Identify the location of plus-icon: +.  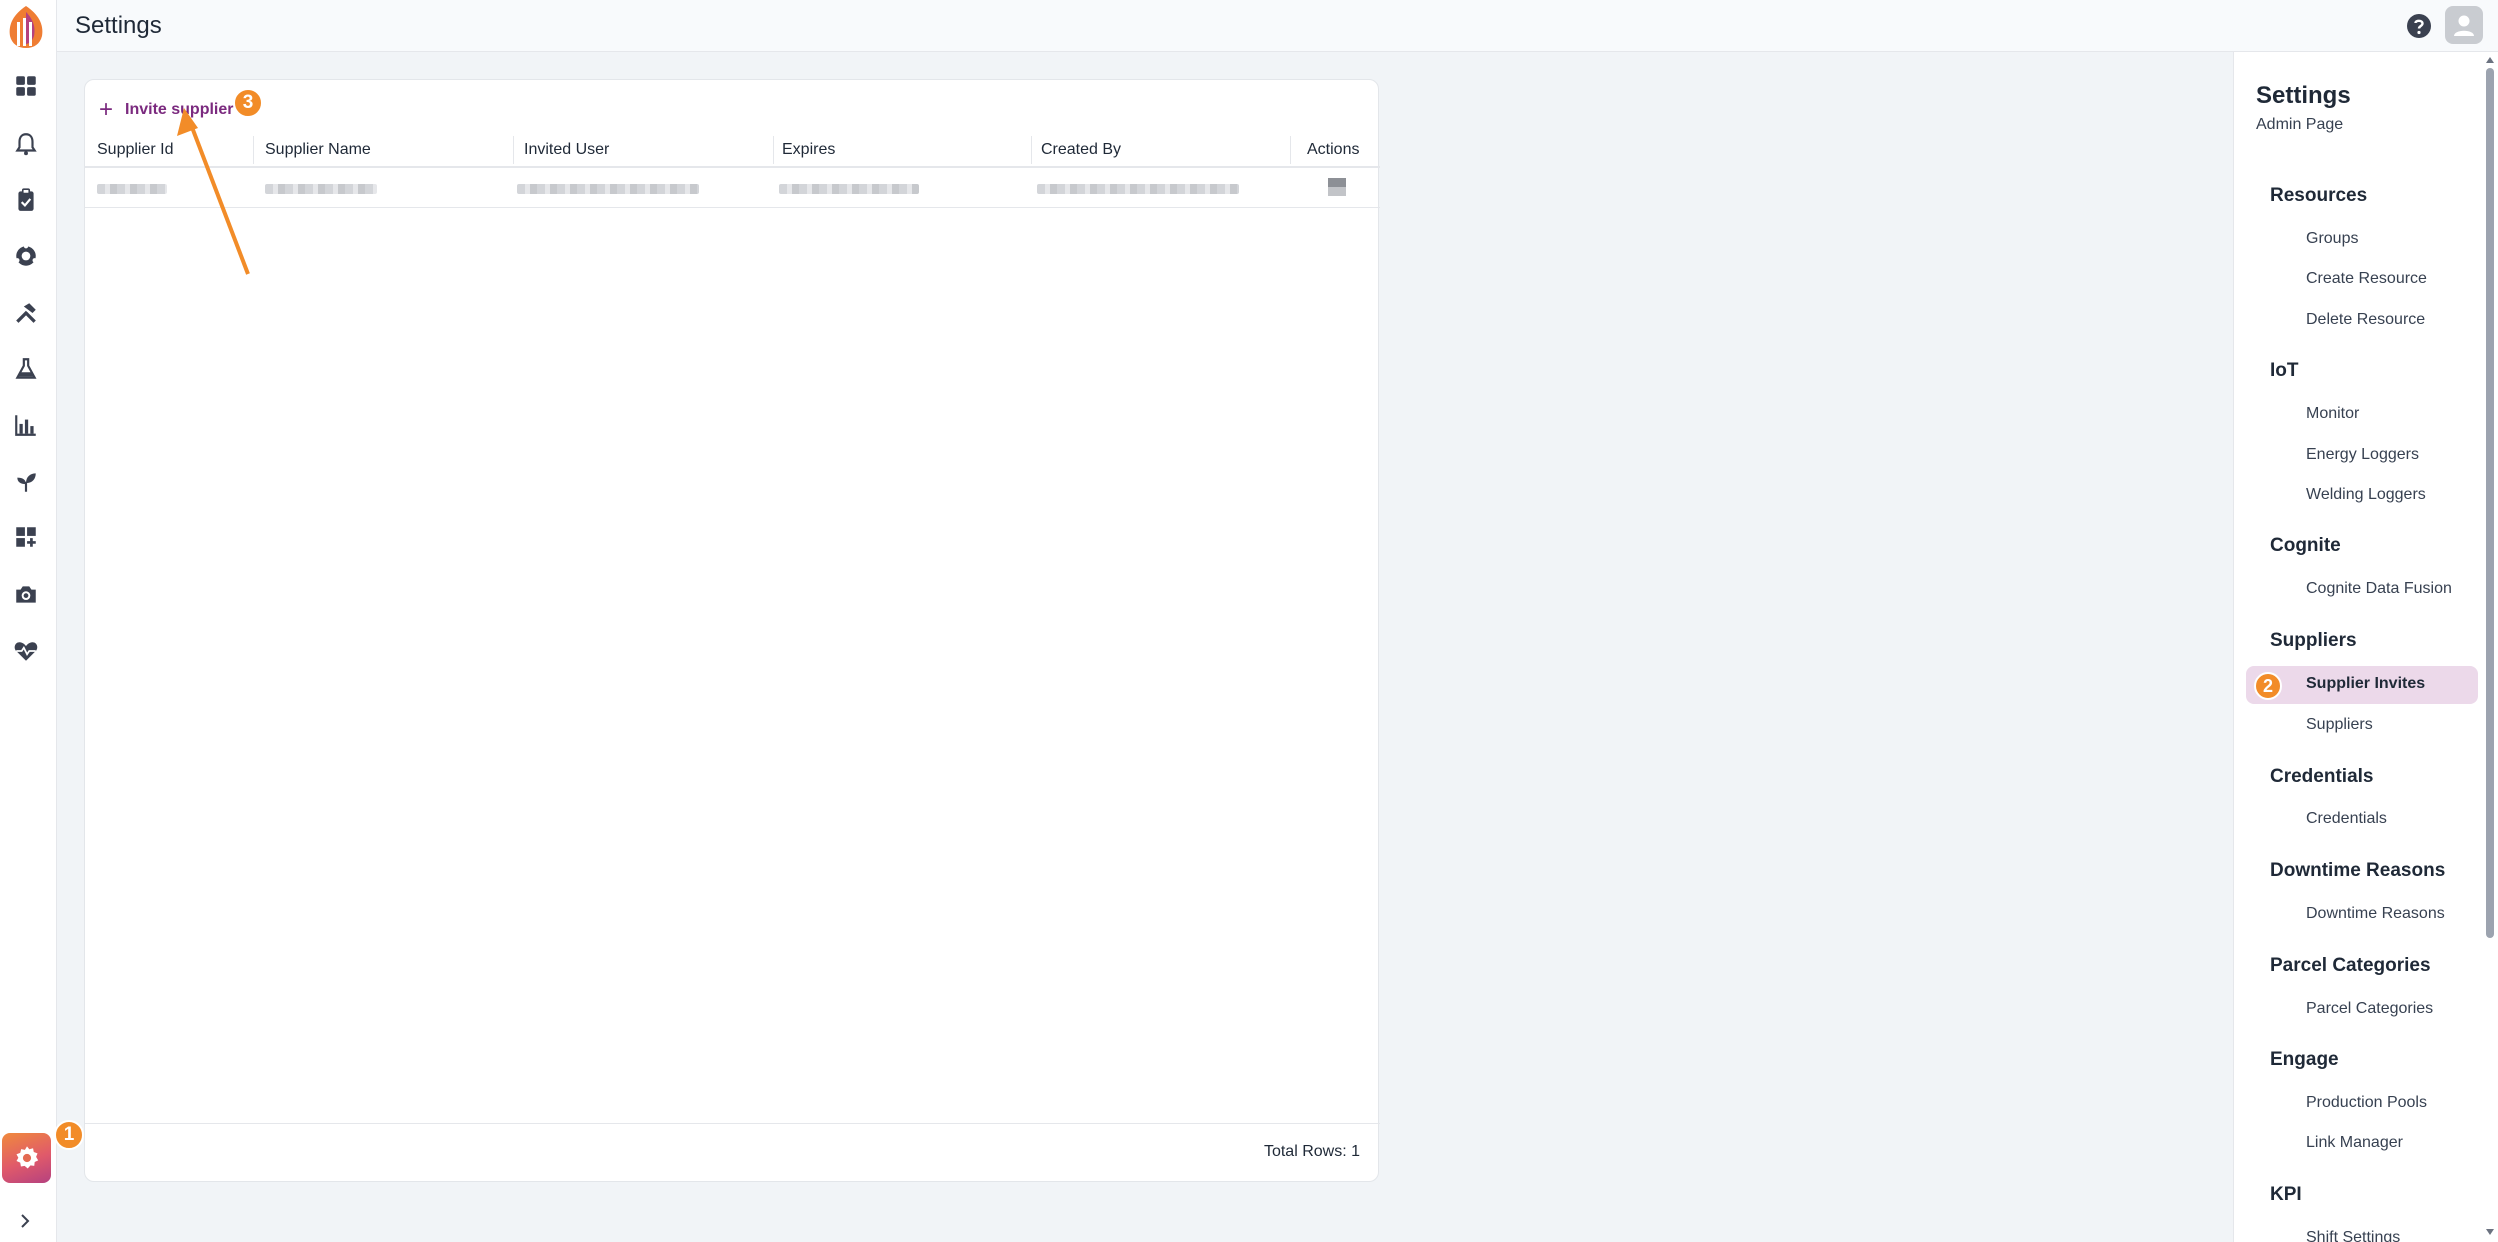
(106, 109).